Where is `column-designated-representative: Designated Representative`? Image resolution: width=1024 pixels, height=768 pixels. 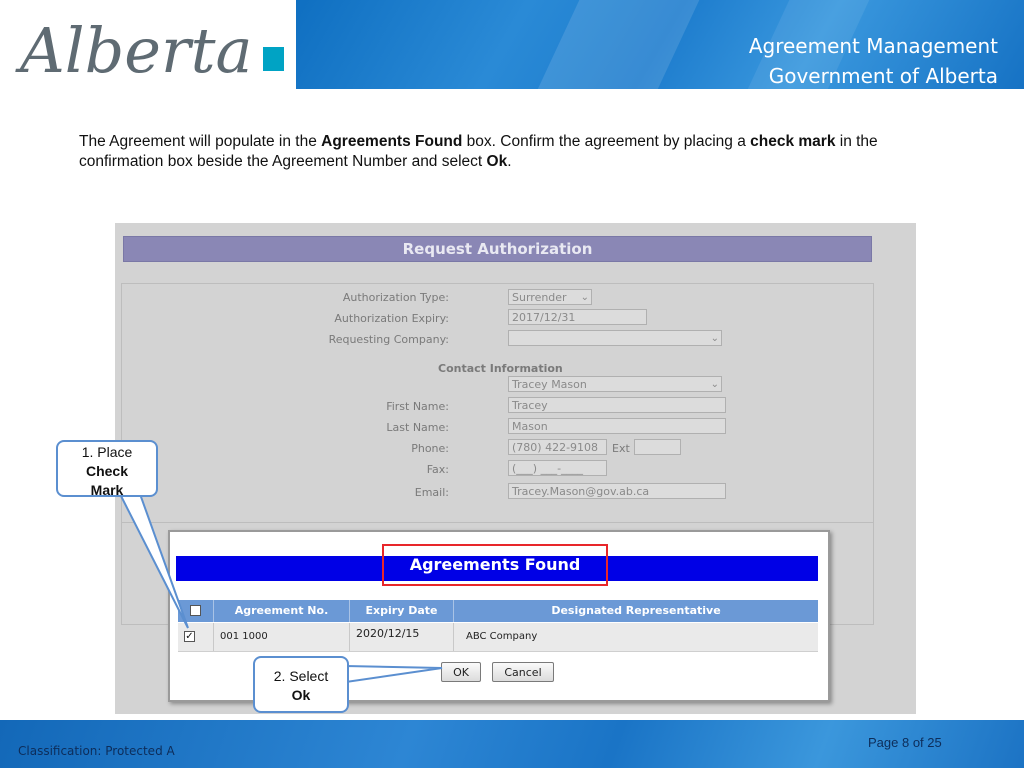
column-designated-representative: Designated Representative is located at coordinates (636, 611).